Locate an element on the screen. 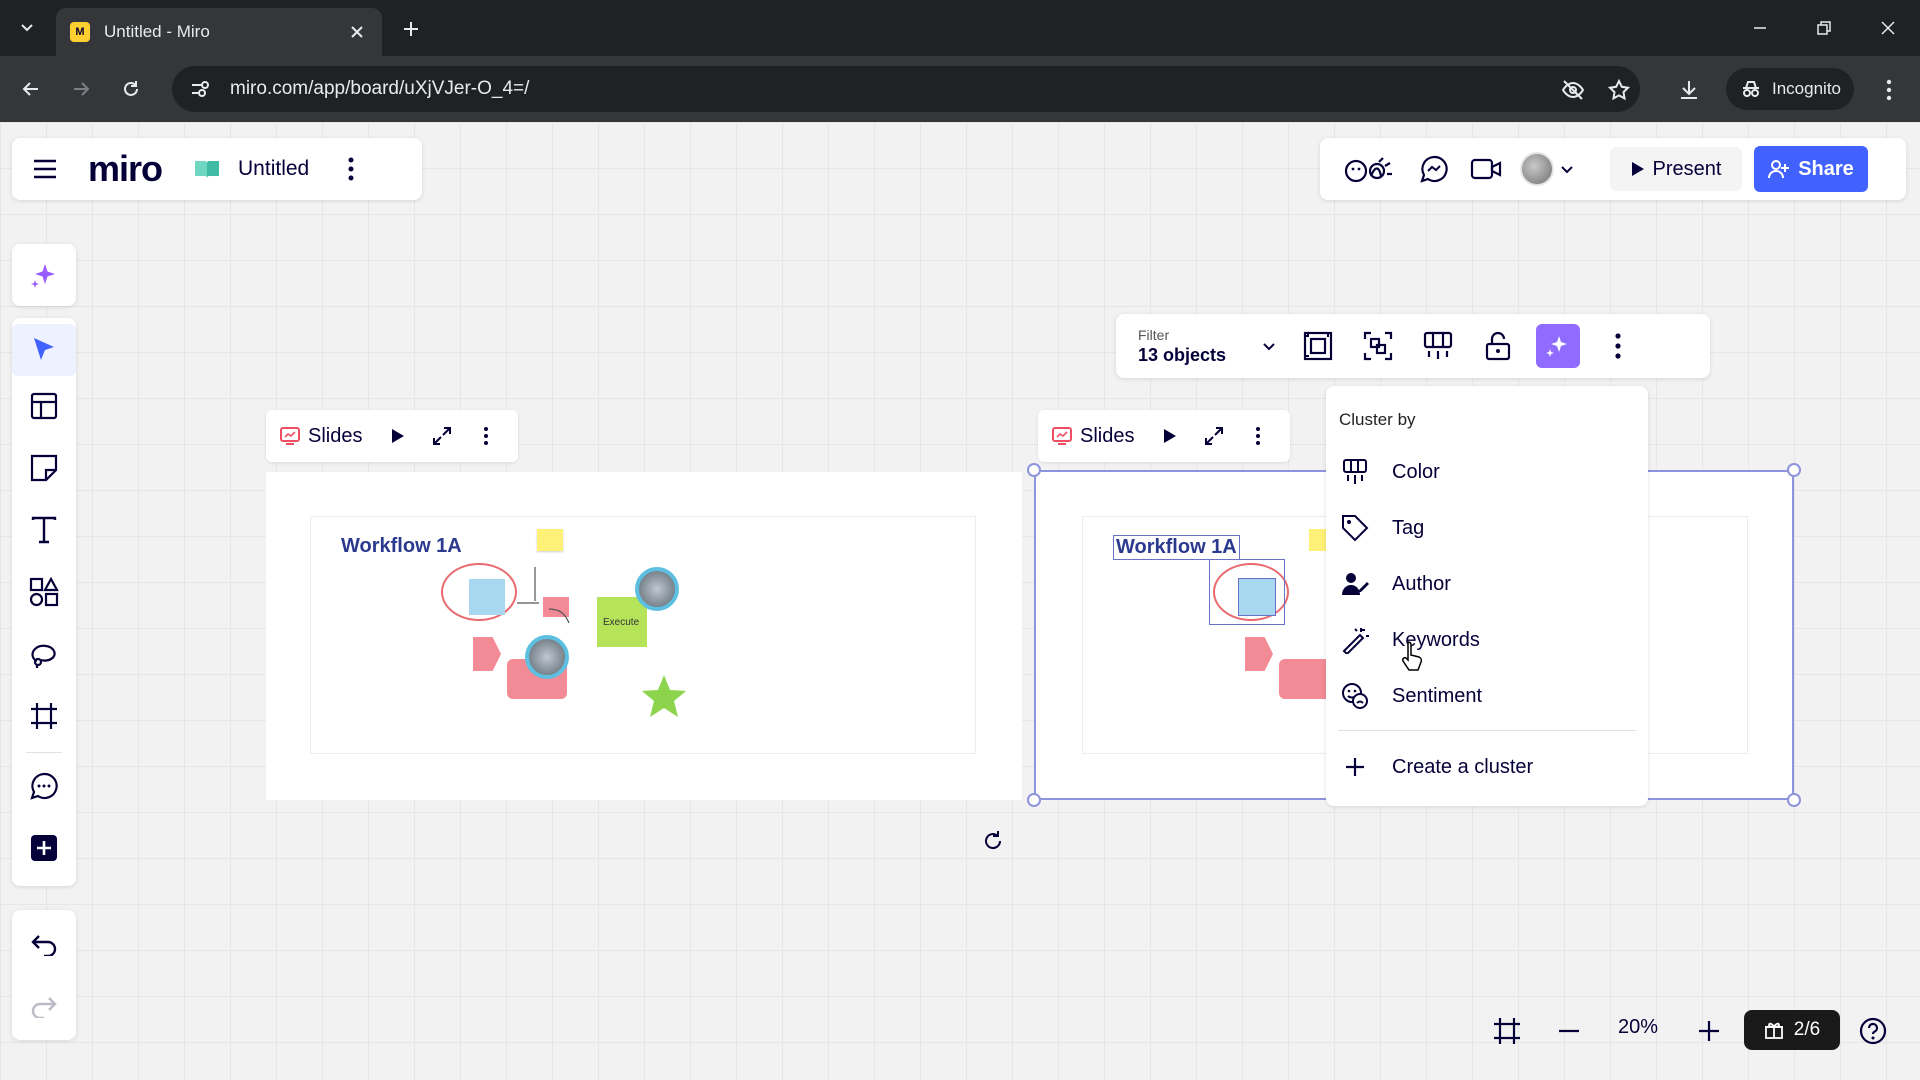 Image resolution: width=1920 pixels, height=1080 pixels. hamburger-menu-icon is located at coordinates (45, 169).